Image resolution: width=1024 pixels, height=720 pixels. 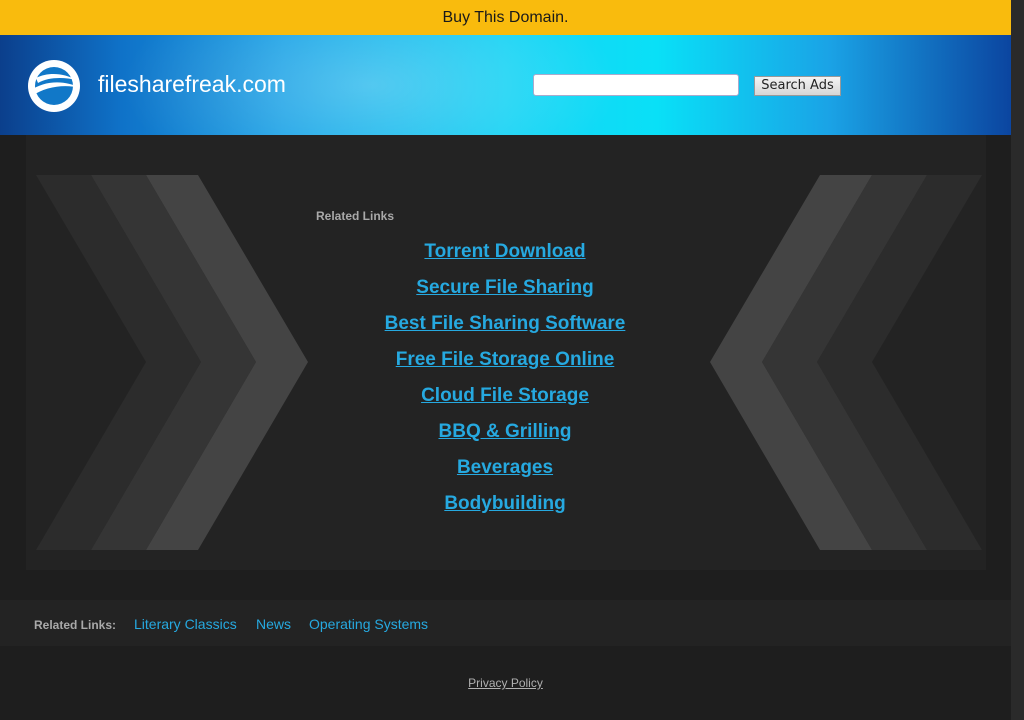 I want to click on footer-related-label: Related Links:, so click(x=75, y=625).